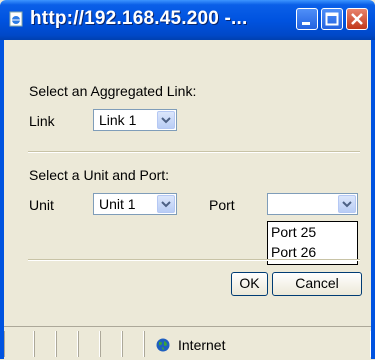 Image resolution: width=375 pixels, height=360 pixels. Describe the element at coordinates (202, 345) in the screenshot. I see `status-zone-text: Internet` at that location.